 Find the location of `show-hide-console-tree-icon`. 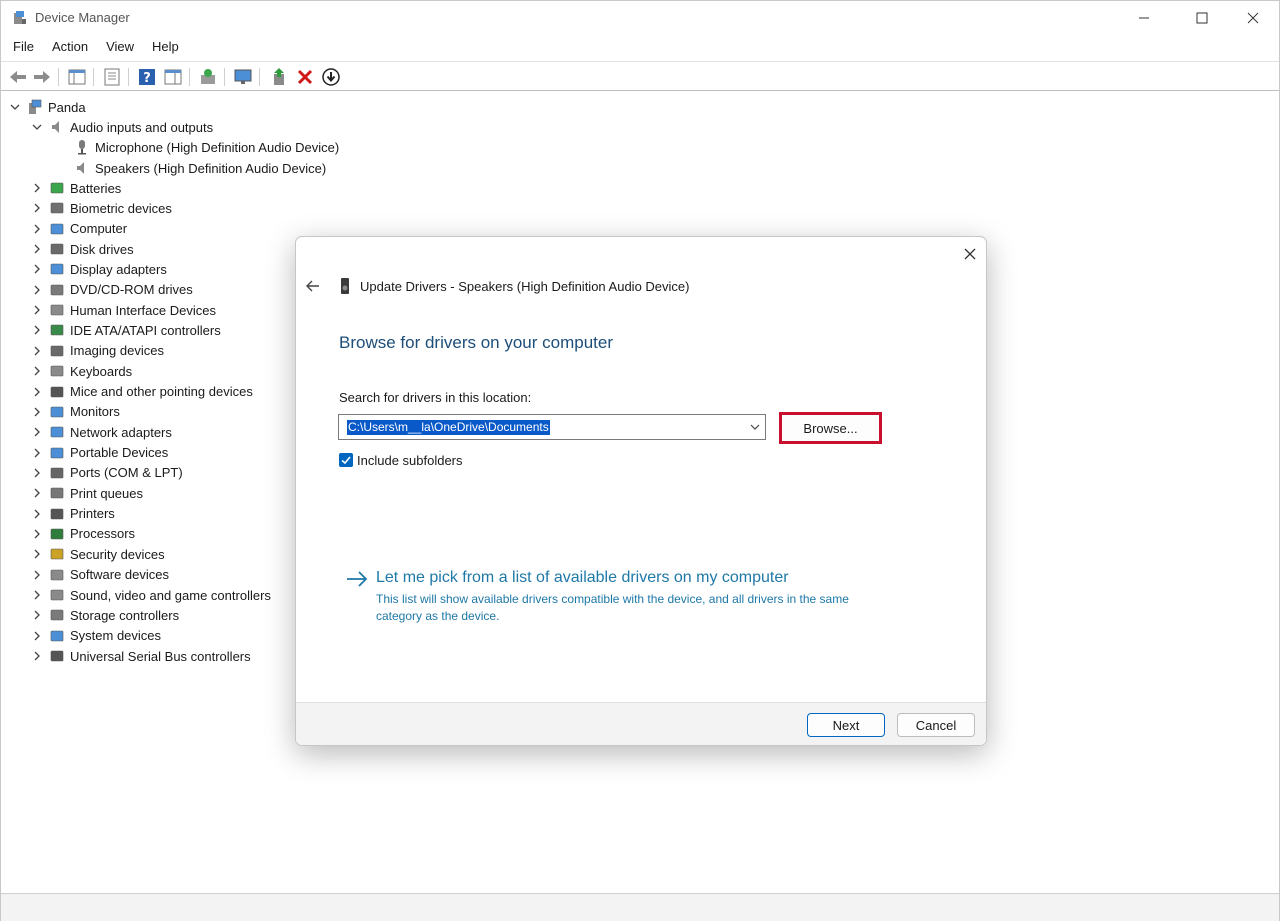

show-hide-console-tree-icon is located at coordinates (77, 77).